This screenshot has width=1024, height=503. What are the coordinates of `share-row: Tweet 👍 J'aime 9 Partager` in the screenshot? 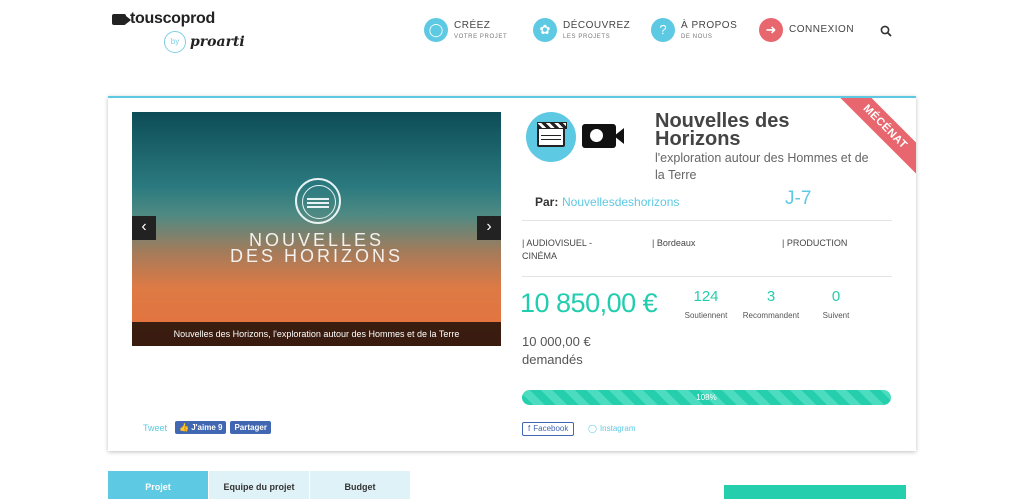 It's located at (207, 427).